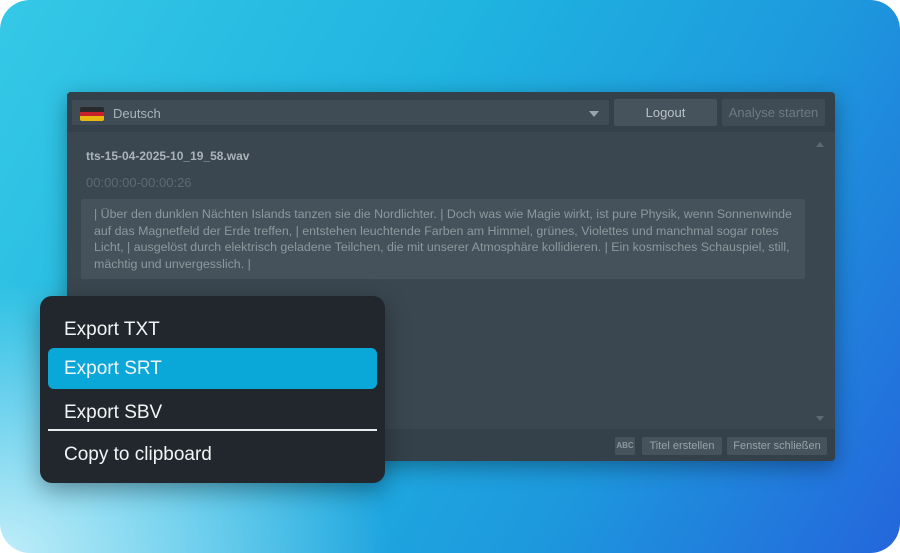 Image resolution: width=900 pixels, height=553 pixels. I want to click on menu-divider, so click(212, 430).